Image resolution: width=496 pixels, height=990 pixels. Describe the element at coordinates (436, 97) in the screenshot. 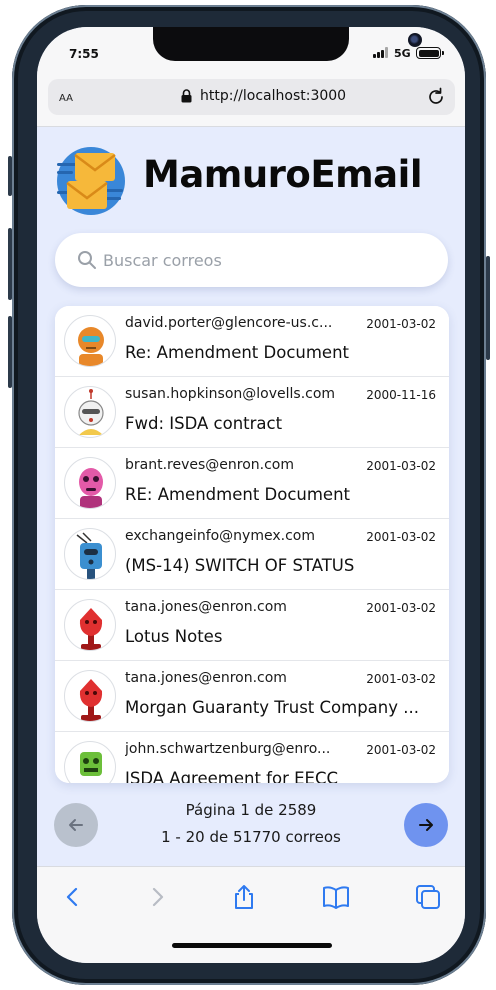

I see `reload-icon` at that location.